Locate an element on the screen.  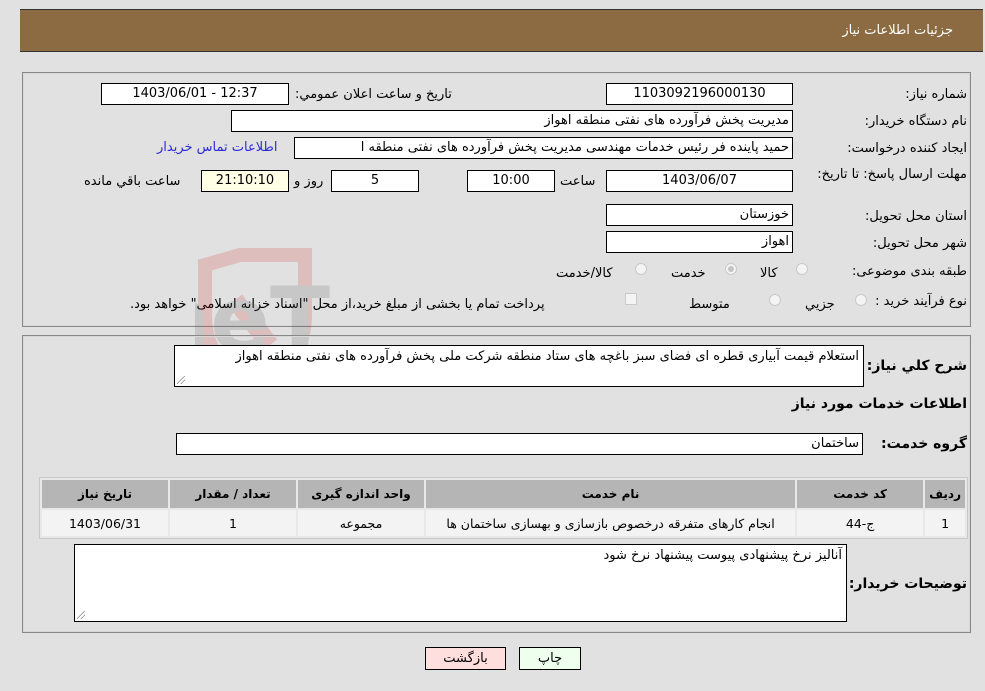
deadline-label: مهلت ارسال پاسخ: تا تاریخ: is located at coordinates (892, 174).